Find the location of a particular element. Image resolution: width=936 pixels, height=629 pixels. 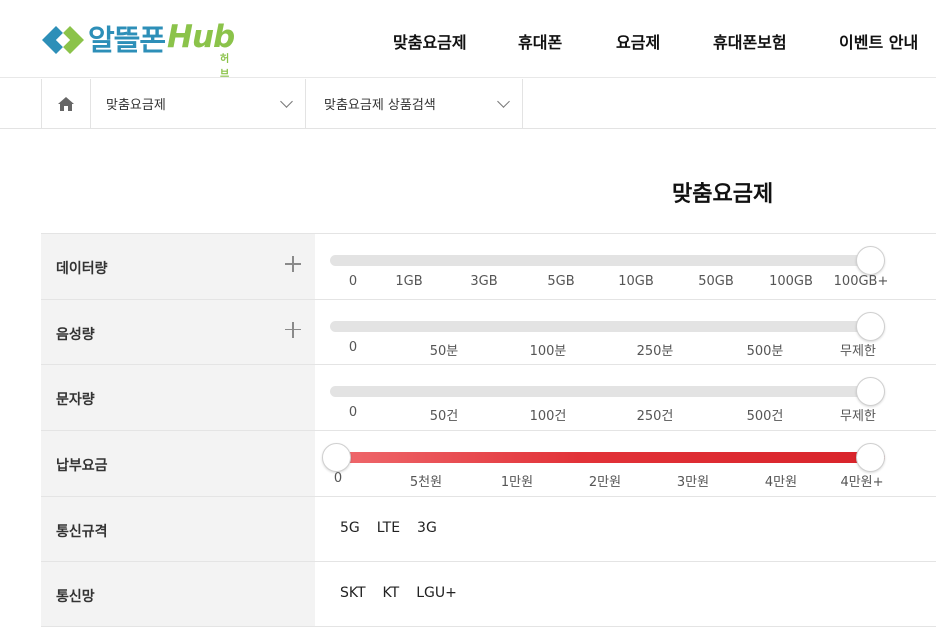

slider-tick: 50분 is located at coordinates (444, 351).